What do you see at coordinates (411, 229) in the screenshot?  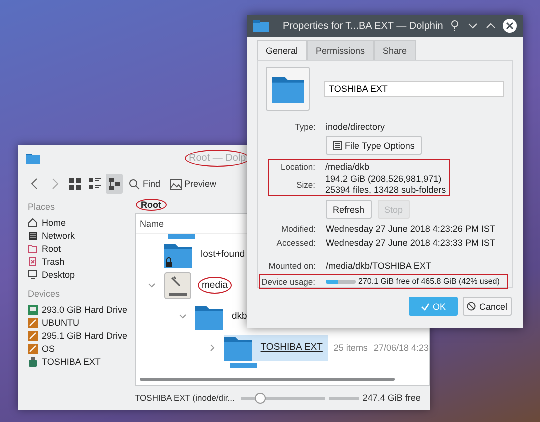 I see `field-value: Wednesday 27 June 2018 4:23:26 PM IST` at bounding box center [411, 229].